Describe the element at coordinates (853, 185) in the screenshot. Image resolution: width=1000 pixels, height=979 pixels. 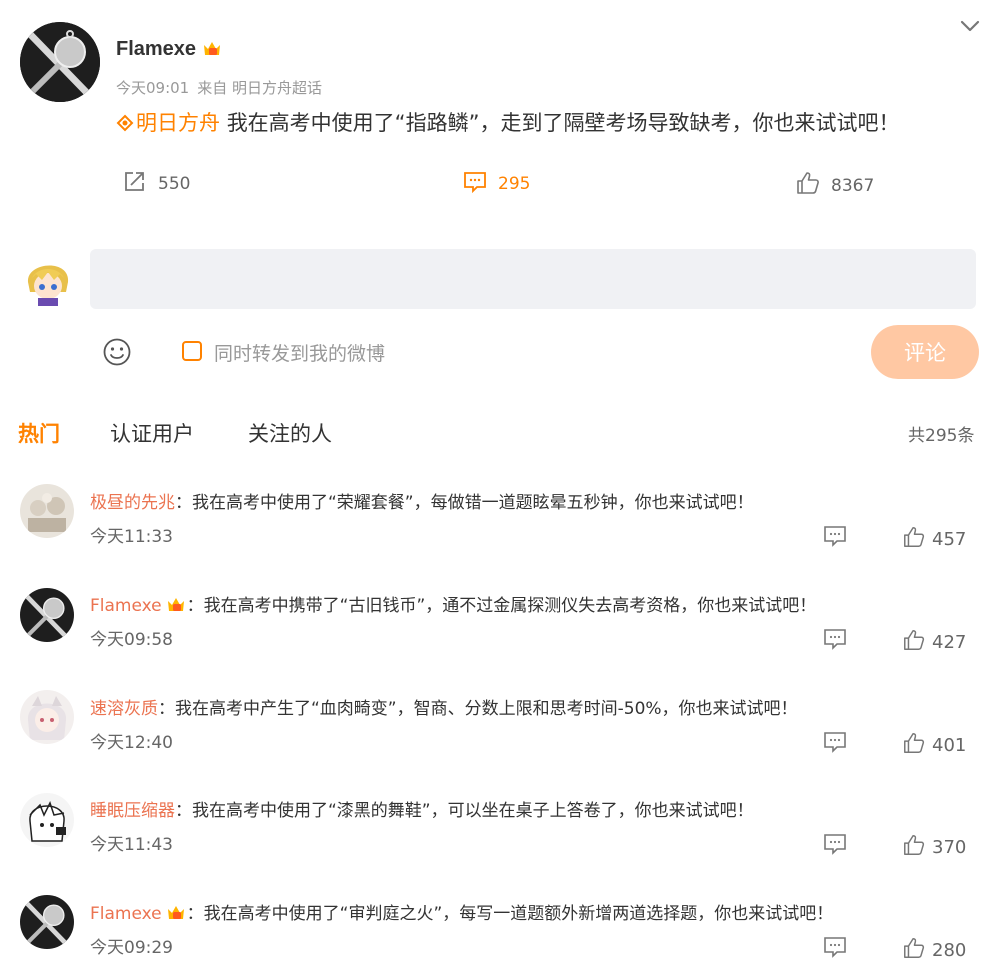
I see `like-count: 8367` at that location.